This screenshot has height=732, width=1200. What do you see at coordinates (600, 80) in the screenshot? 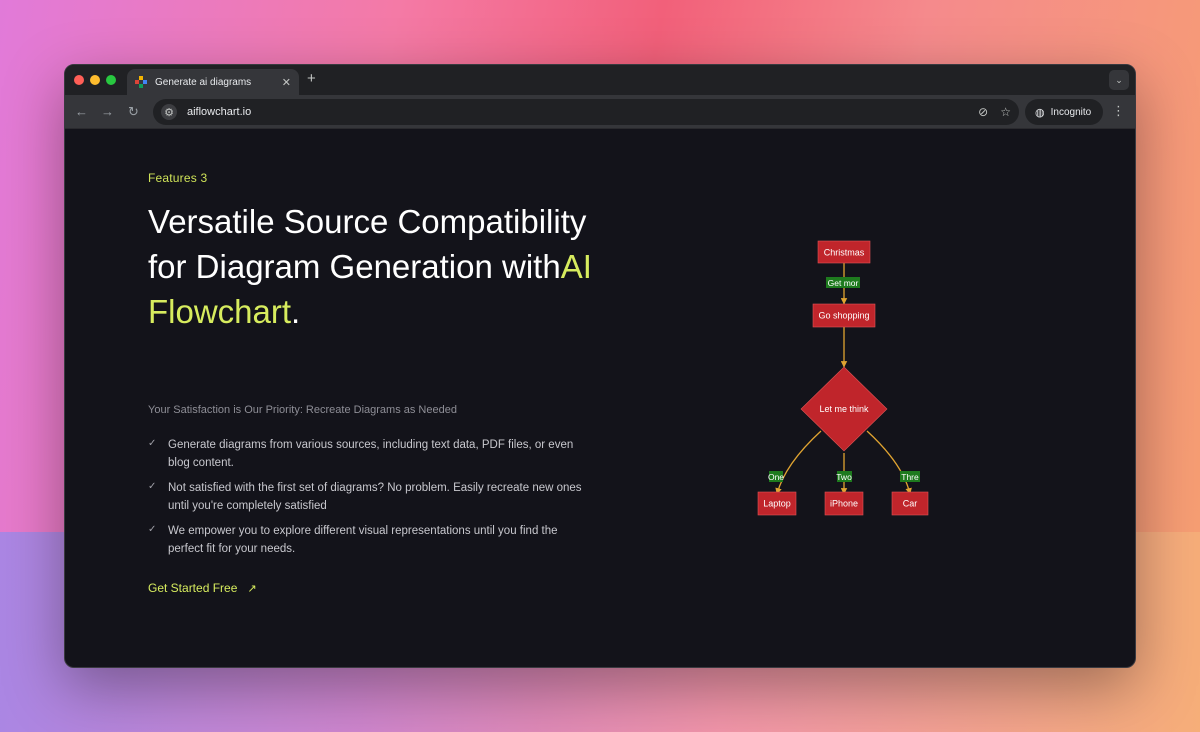
I see `tab-bar: Generate ai diagrams ✕ + ⌄` at bounding box center [600, 80].